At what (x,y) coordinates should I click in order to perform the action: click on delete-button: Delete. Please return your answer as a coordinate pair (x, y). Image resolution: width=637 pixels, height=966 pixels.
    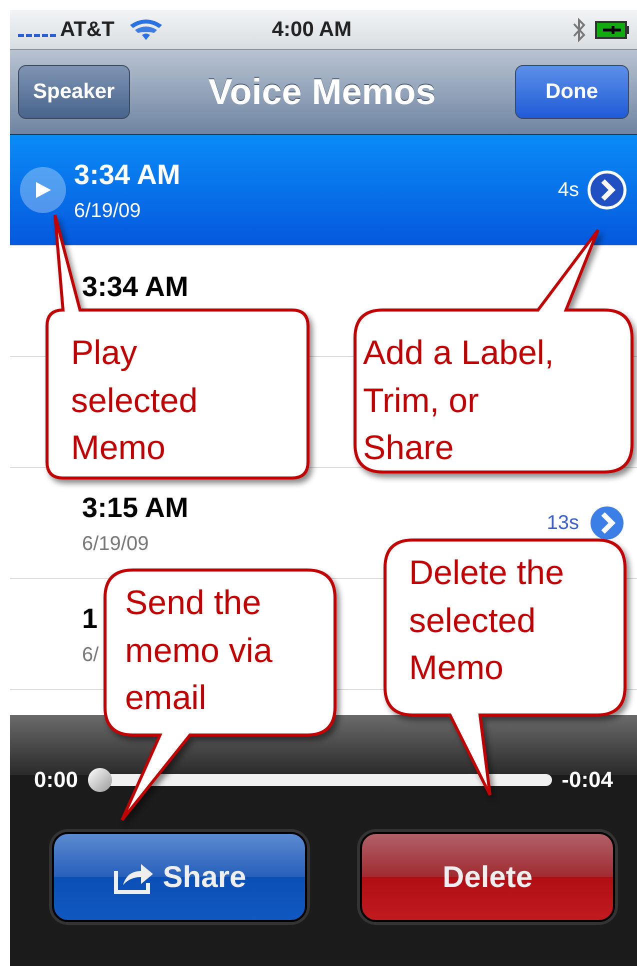
    Looking at the image, I should click on (487, 877).